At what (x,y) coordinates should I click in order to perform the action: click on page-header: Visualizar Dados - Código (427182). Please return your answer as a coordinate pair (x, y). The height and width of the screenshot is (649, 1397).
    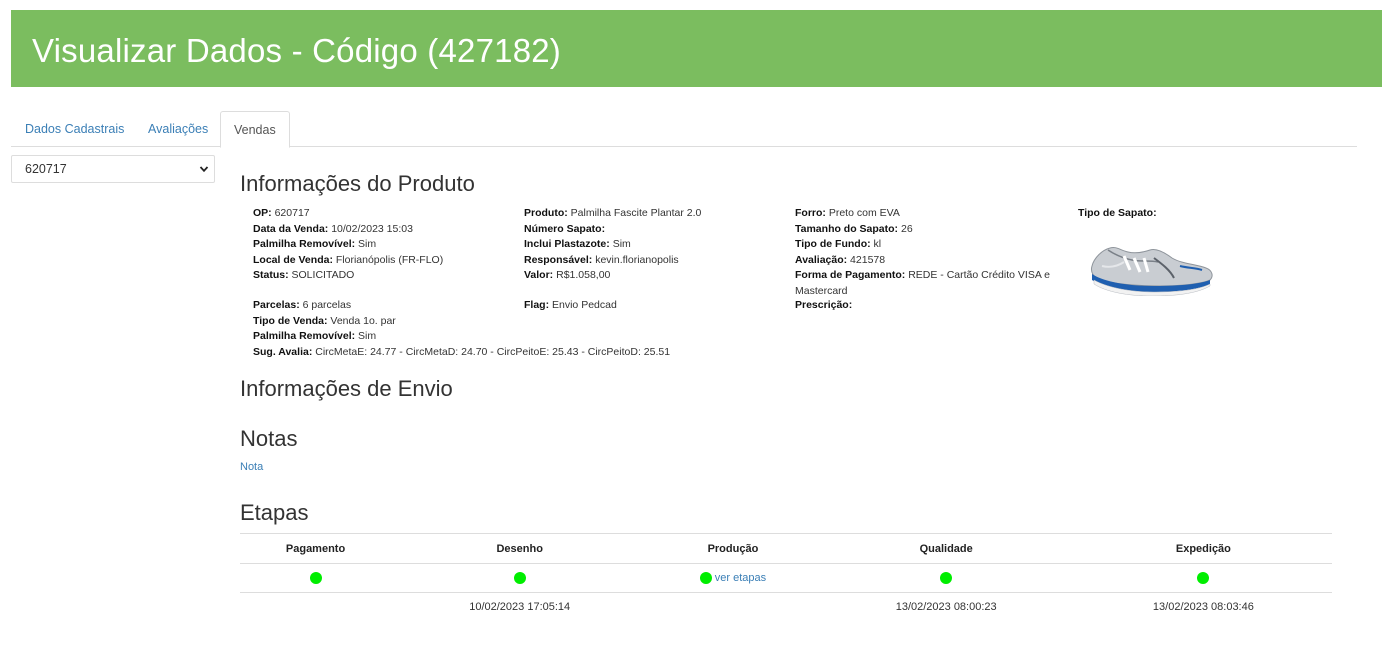
    Looking at the image, I should click on (696, 48).